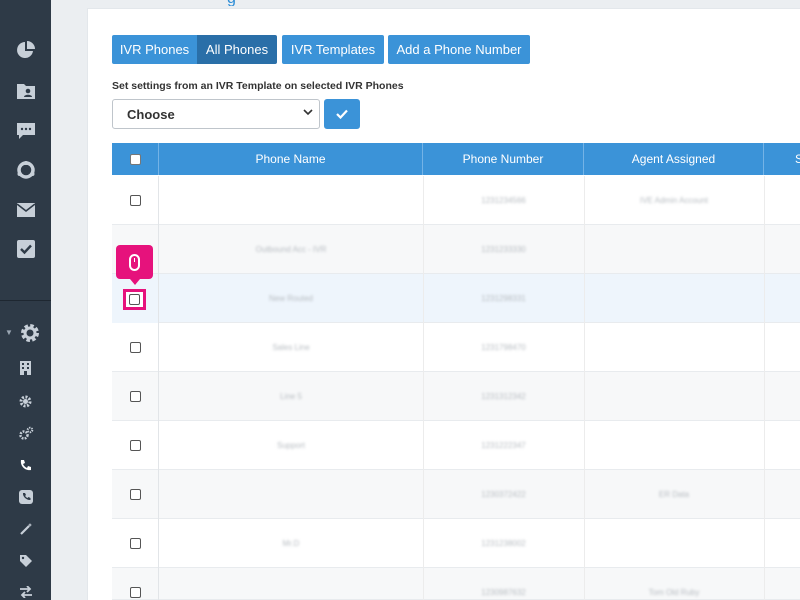  What do you see at coordinates (237, 49) in the screenshot?
I see `tab-all-phones: All Phones` at bounding box center [237, 49].